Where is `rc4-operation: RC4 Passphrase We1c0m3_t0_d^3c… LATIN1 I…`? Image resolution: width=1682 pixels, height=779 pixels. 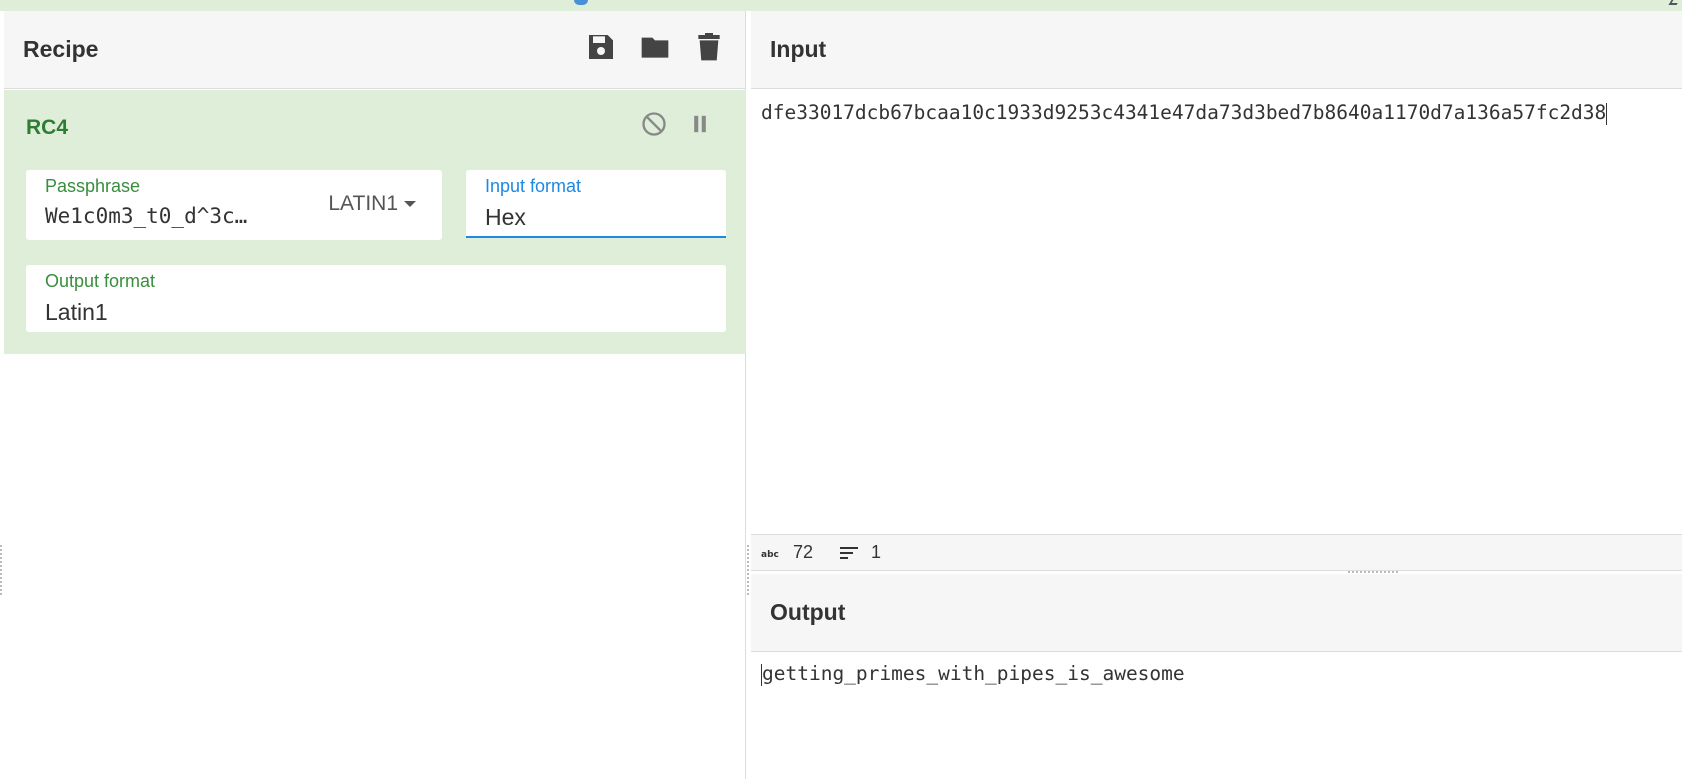
rc4-operation: RC4 Passphrase We1c0m3_t0_d^3c… LATIN1 I… is located at coordinates (375, 222).